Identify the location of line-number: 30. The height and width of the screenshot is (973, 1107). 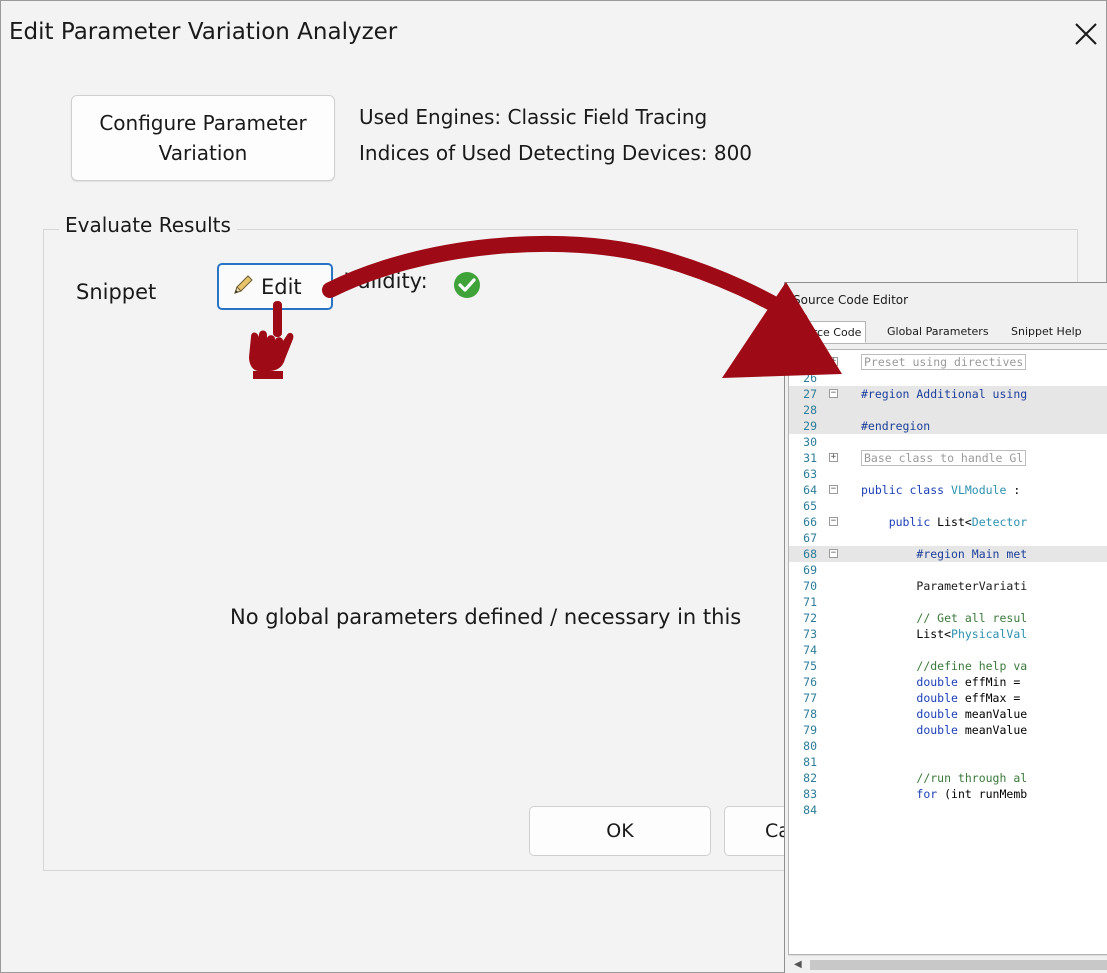
(810, 442).